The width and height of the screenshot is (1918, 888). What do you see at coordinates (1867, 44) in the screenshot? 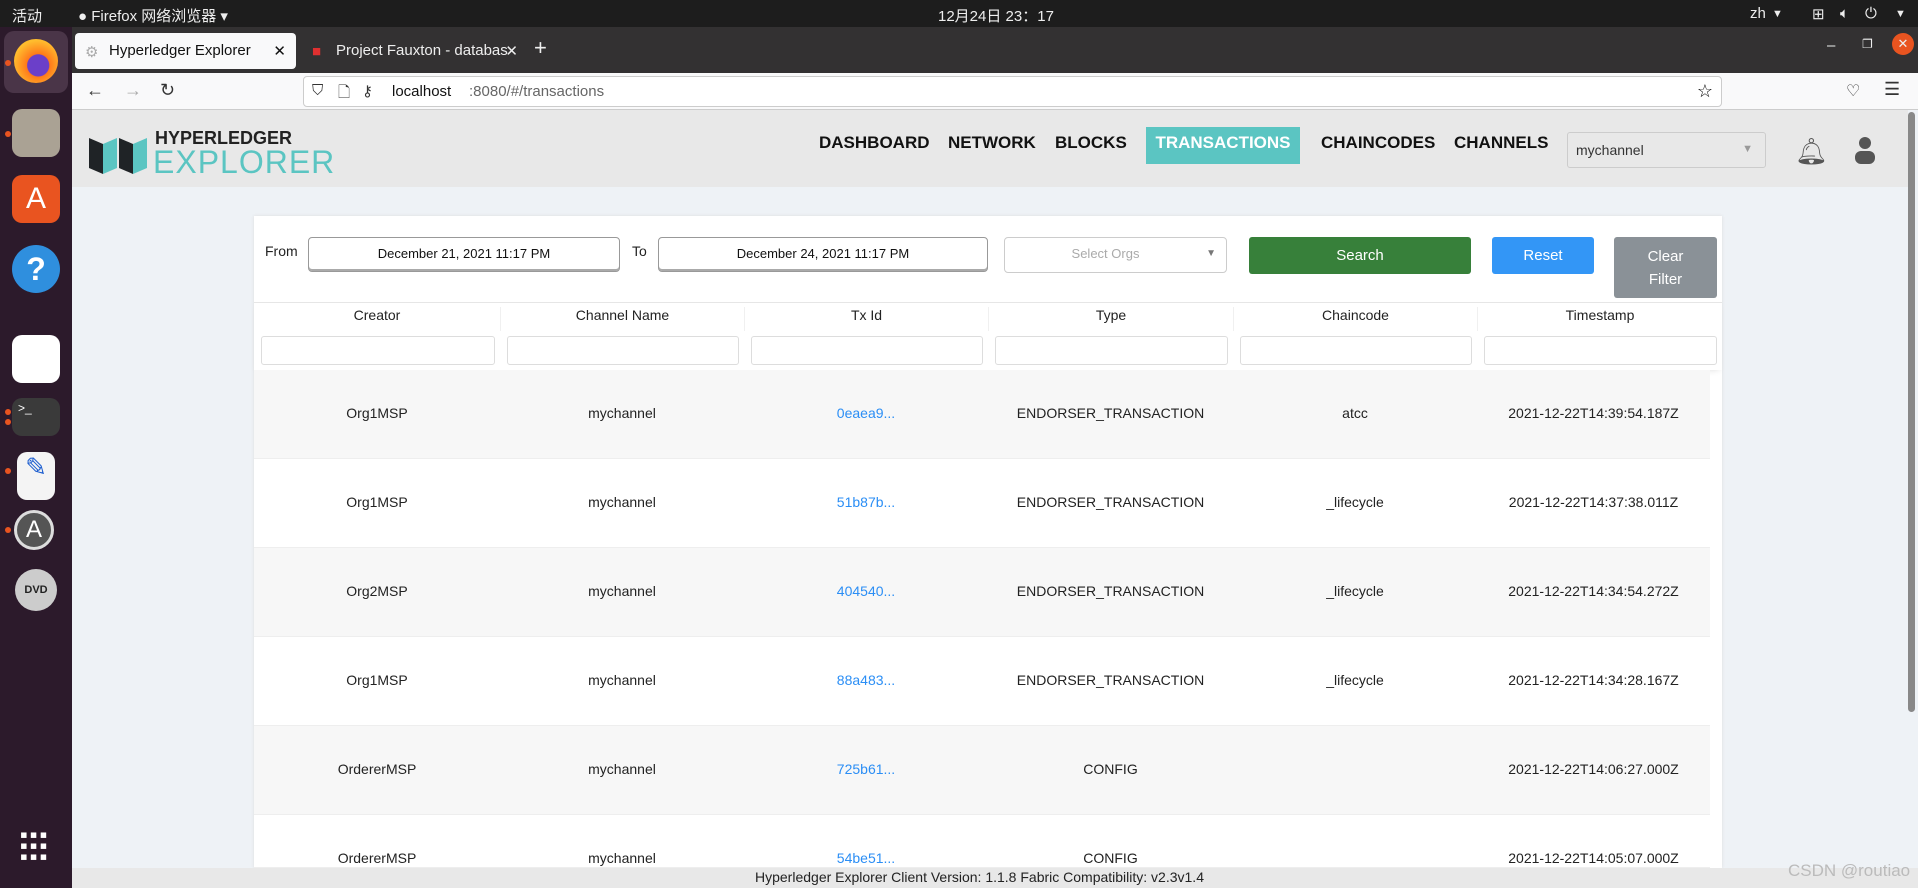
I see `restore-icon: ❐` at bounding box center [1867, 44].